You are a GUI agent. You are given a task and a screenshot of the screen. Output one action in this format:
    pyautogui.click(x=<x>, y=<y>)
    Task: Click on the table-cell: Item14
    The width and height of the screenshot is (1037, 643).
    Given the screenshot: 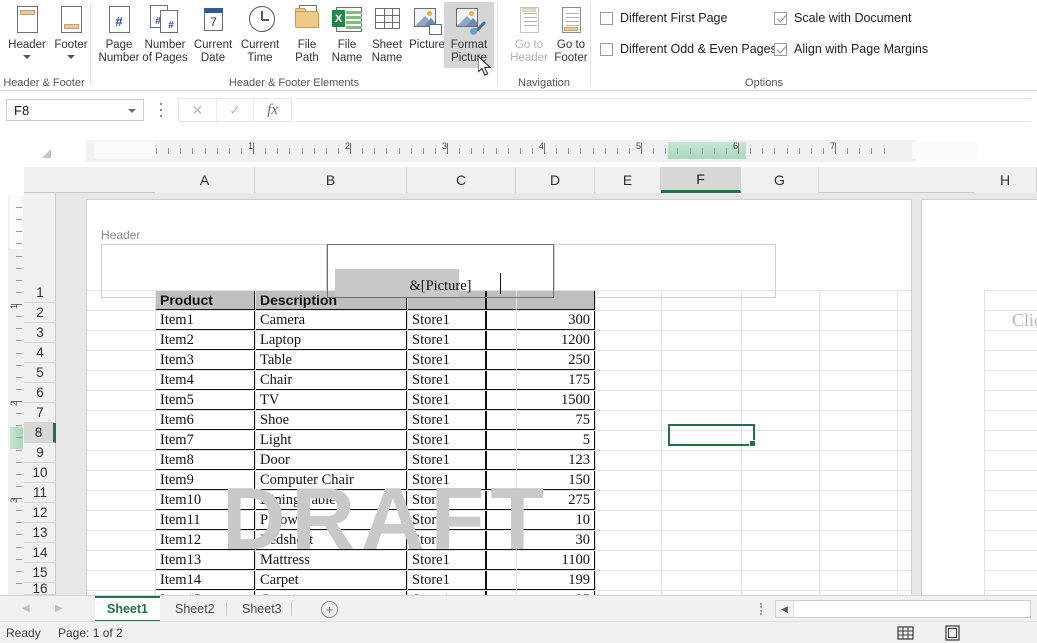 What is the action you would take?
    pyautogui.click(x=205, y=580)
    